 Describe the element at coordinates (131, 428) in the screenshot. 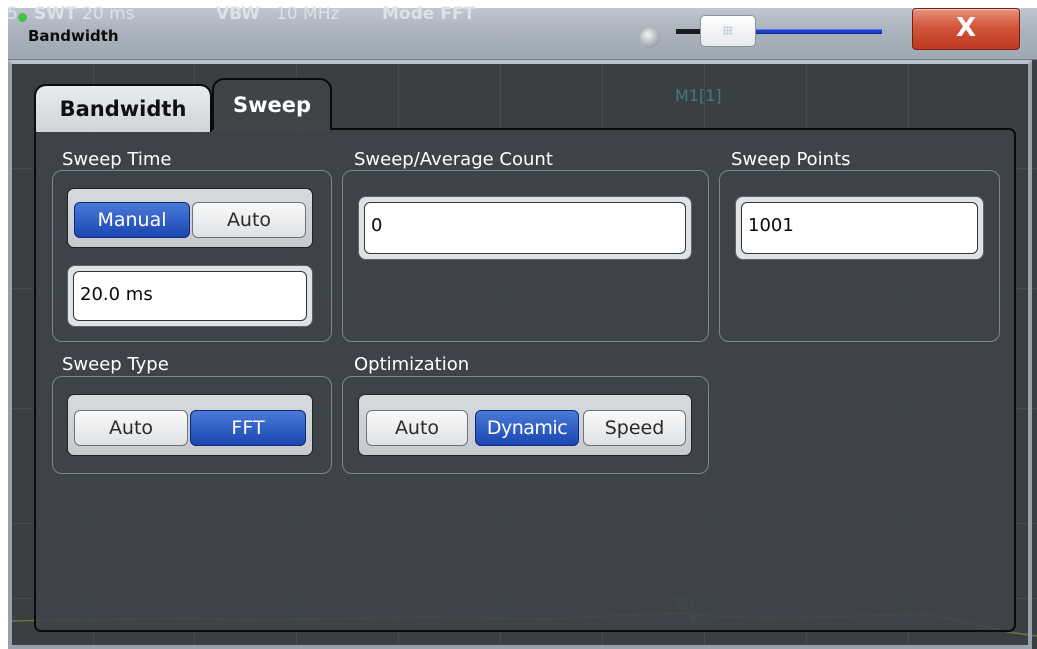

I see `sweep-type-auto-button: Auto` at that location.